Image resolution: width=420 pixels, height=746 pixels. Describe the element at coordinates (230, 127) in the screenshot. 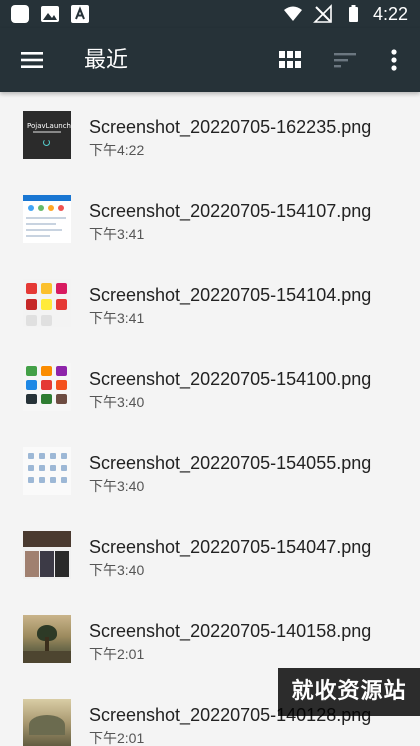

I see `file-name: Screenshot_20220705-162235.png` at that location.